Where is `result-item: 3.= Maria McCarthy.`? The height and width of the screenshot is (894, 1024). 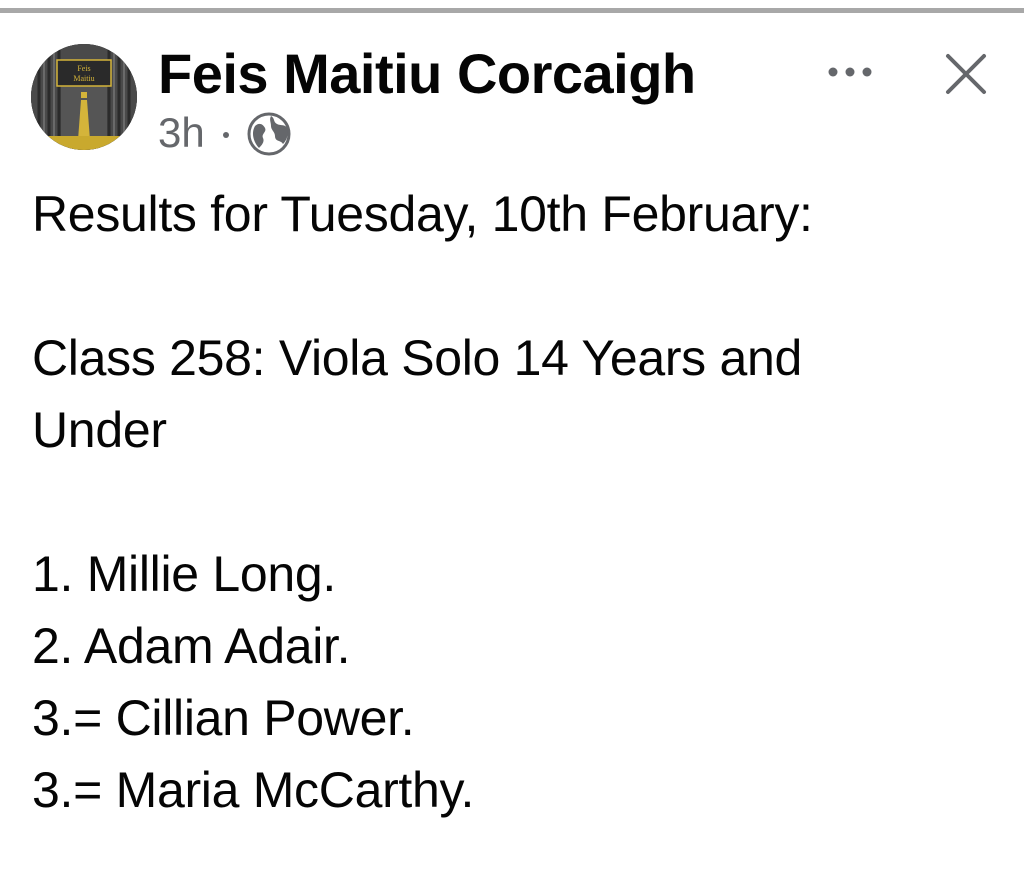 result-item: 3.= Maria McCarthy. is located at coordinates (253, 790).